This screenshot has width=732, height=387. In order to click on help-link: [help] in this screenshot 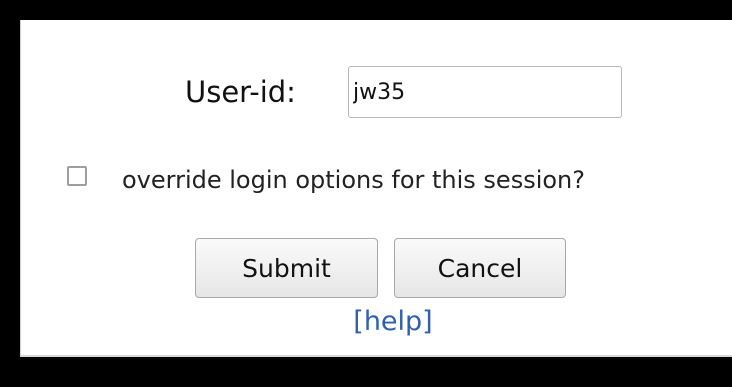, I will do `click(393, 322)`.